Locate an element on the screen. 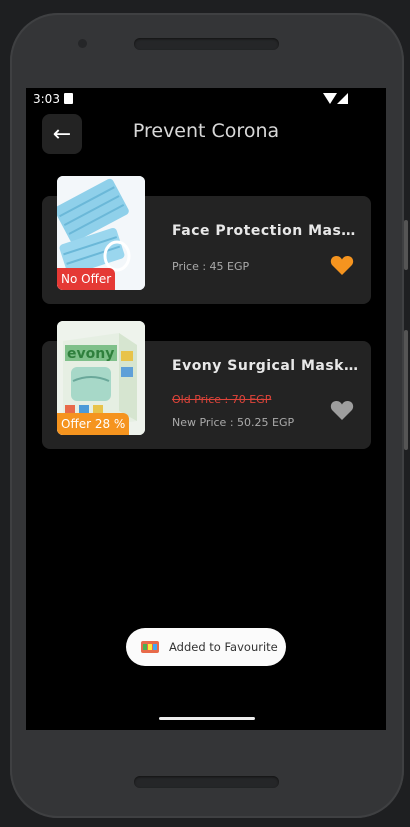 Image resolution: width=410 pixels, height=827 pixels. back-button: ← is located at coordinates (62, 134).